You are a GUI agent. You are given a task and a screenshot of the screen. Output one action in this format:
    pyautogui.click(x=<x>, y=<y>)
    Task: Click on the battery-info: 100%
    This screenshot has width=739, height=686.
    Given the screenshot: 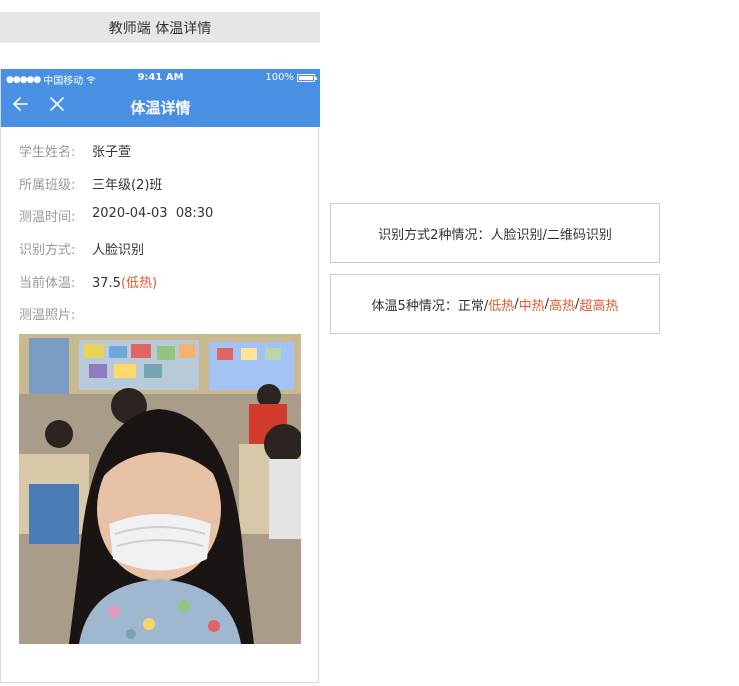 What is the action you would take?
    pyautogui.click(x=291, y=77)
    